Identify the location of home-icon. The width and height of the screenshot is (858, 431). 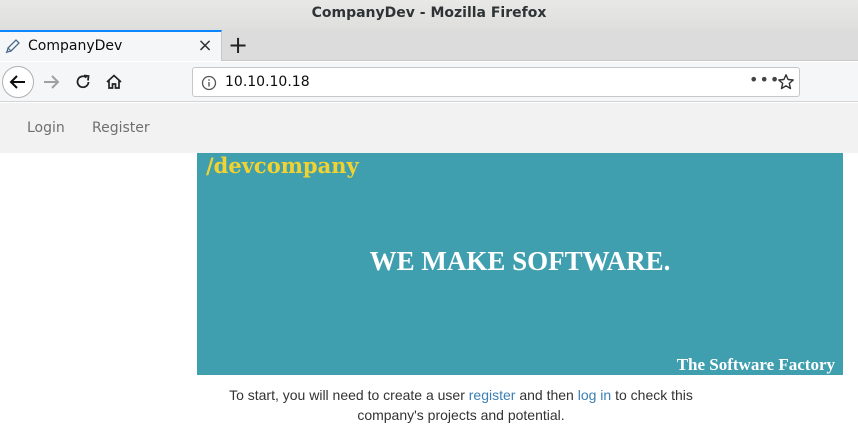
(114, 81).